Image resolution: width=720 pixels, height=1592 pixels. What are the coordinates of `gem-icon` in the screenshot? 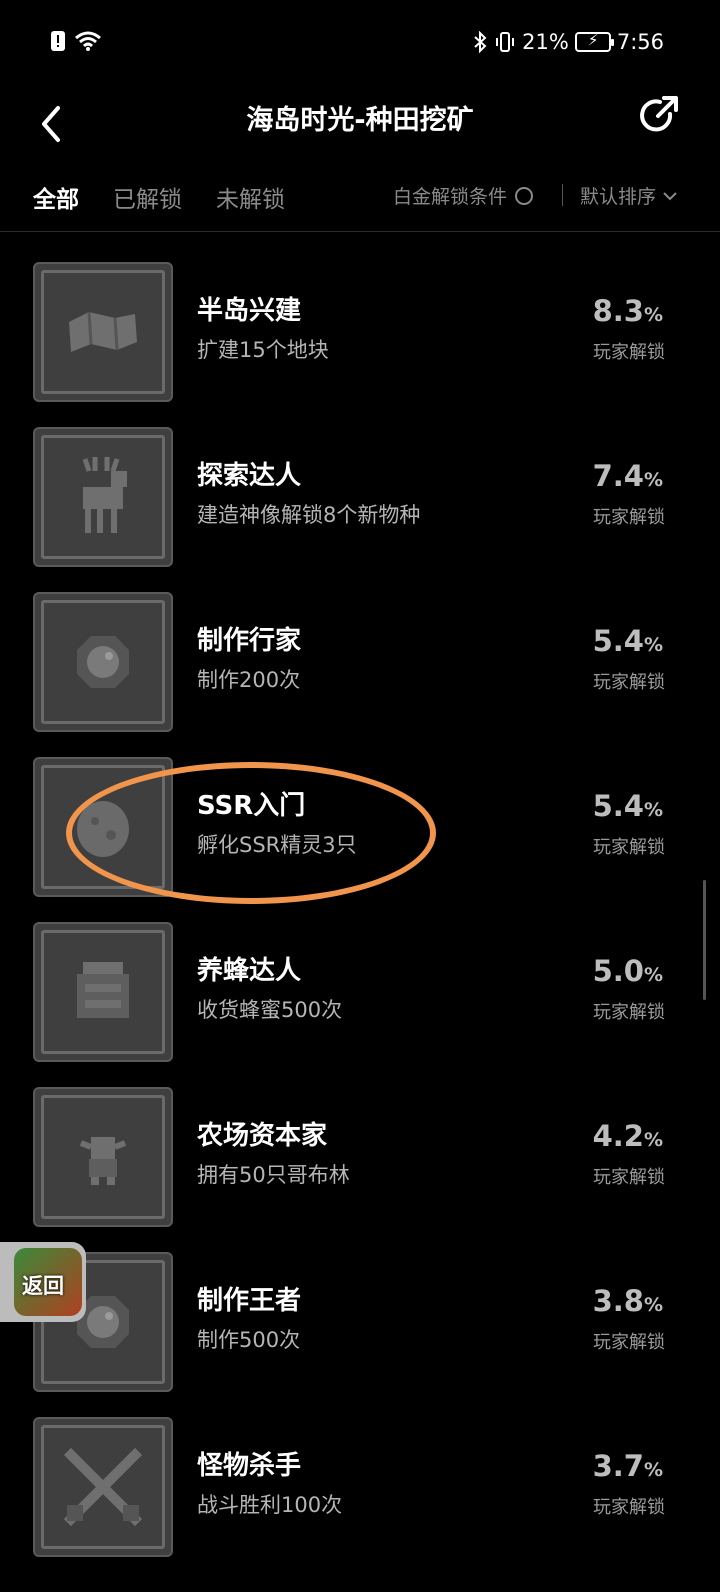 It's located at (103, 662).